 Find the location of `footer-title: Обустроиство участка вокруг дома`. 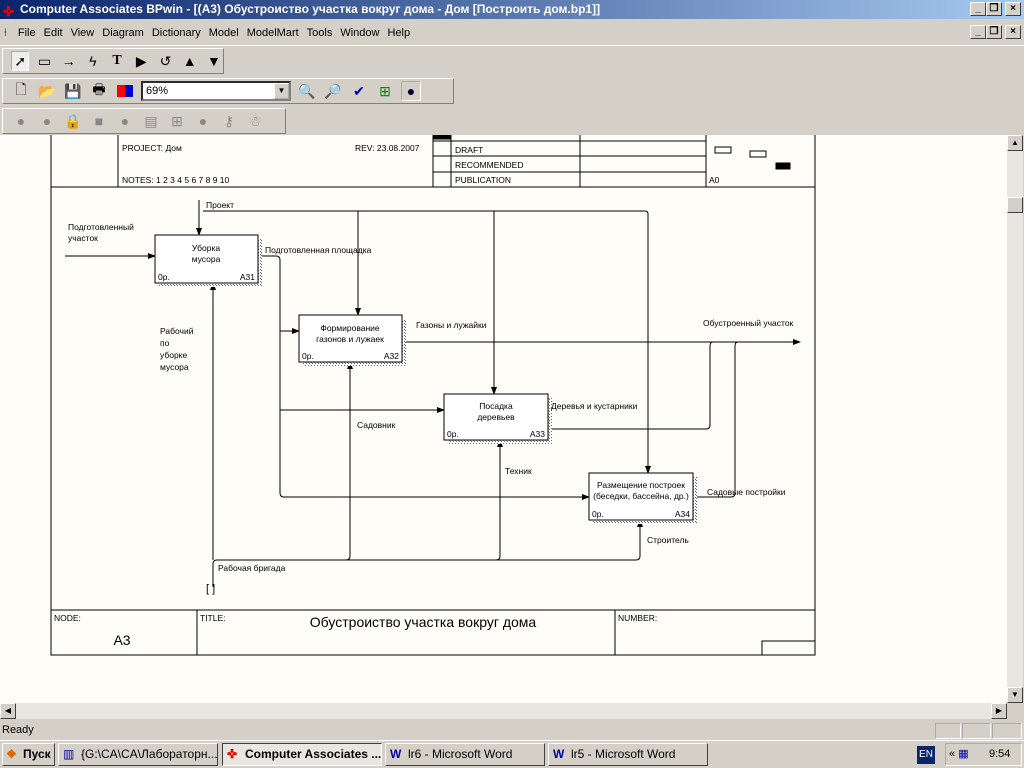

footer-title: Обустроиство участка вокруг дома is located at coordinates (423, 622).